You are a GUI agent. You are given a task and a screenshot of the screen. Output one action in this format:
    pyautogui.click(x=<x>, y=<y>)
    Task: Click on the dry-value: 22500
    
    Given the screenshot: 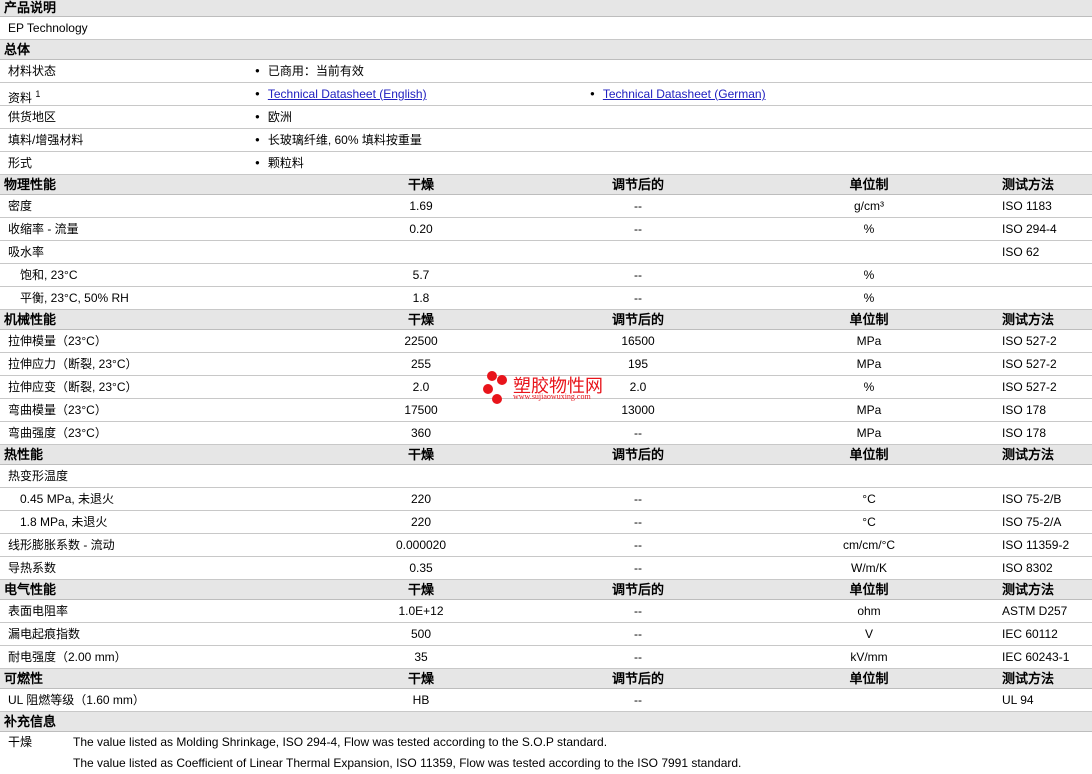 What is the action you would take?
    pyautogui.click(x=421, y=341)
    